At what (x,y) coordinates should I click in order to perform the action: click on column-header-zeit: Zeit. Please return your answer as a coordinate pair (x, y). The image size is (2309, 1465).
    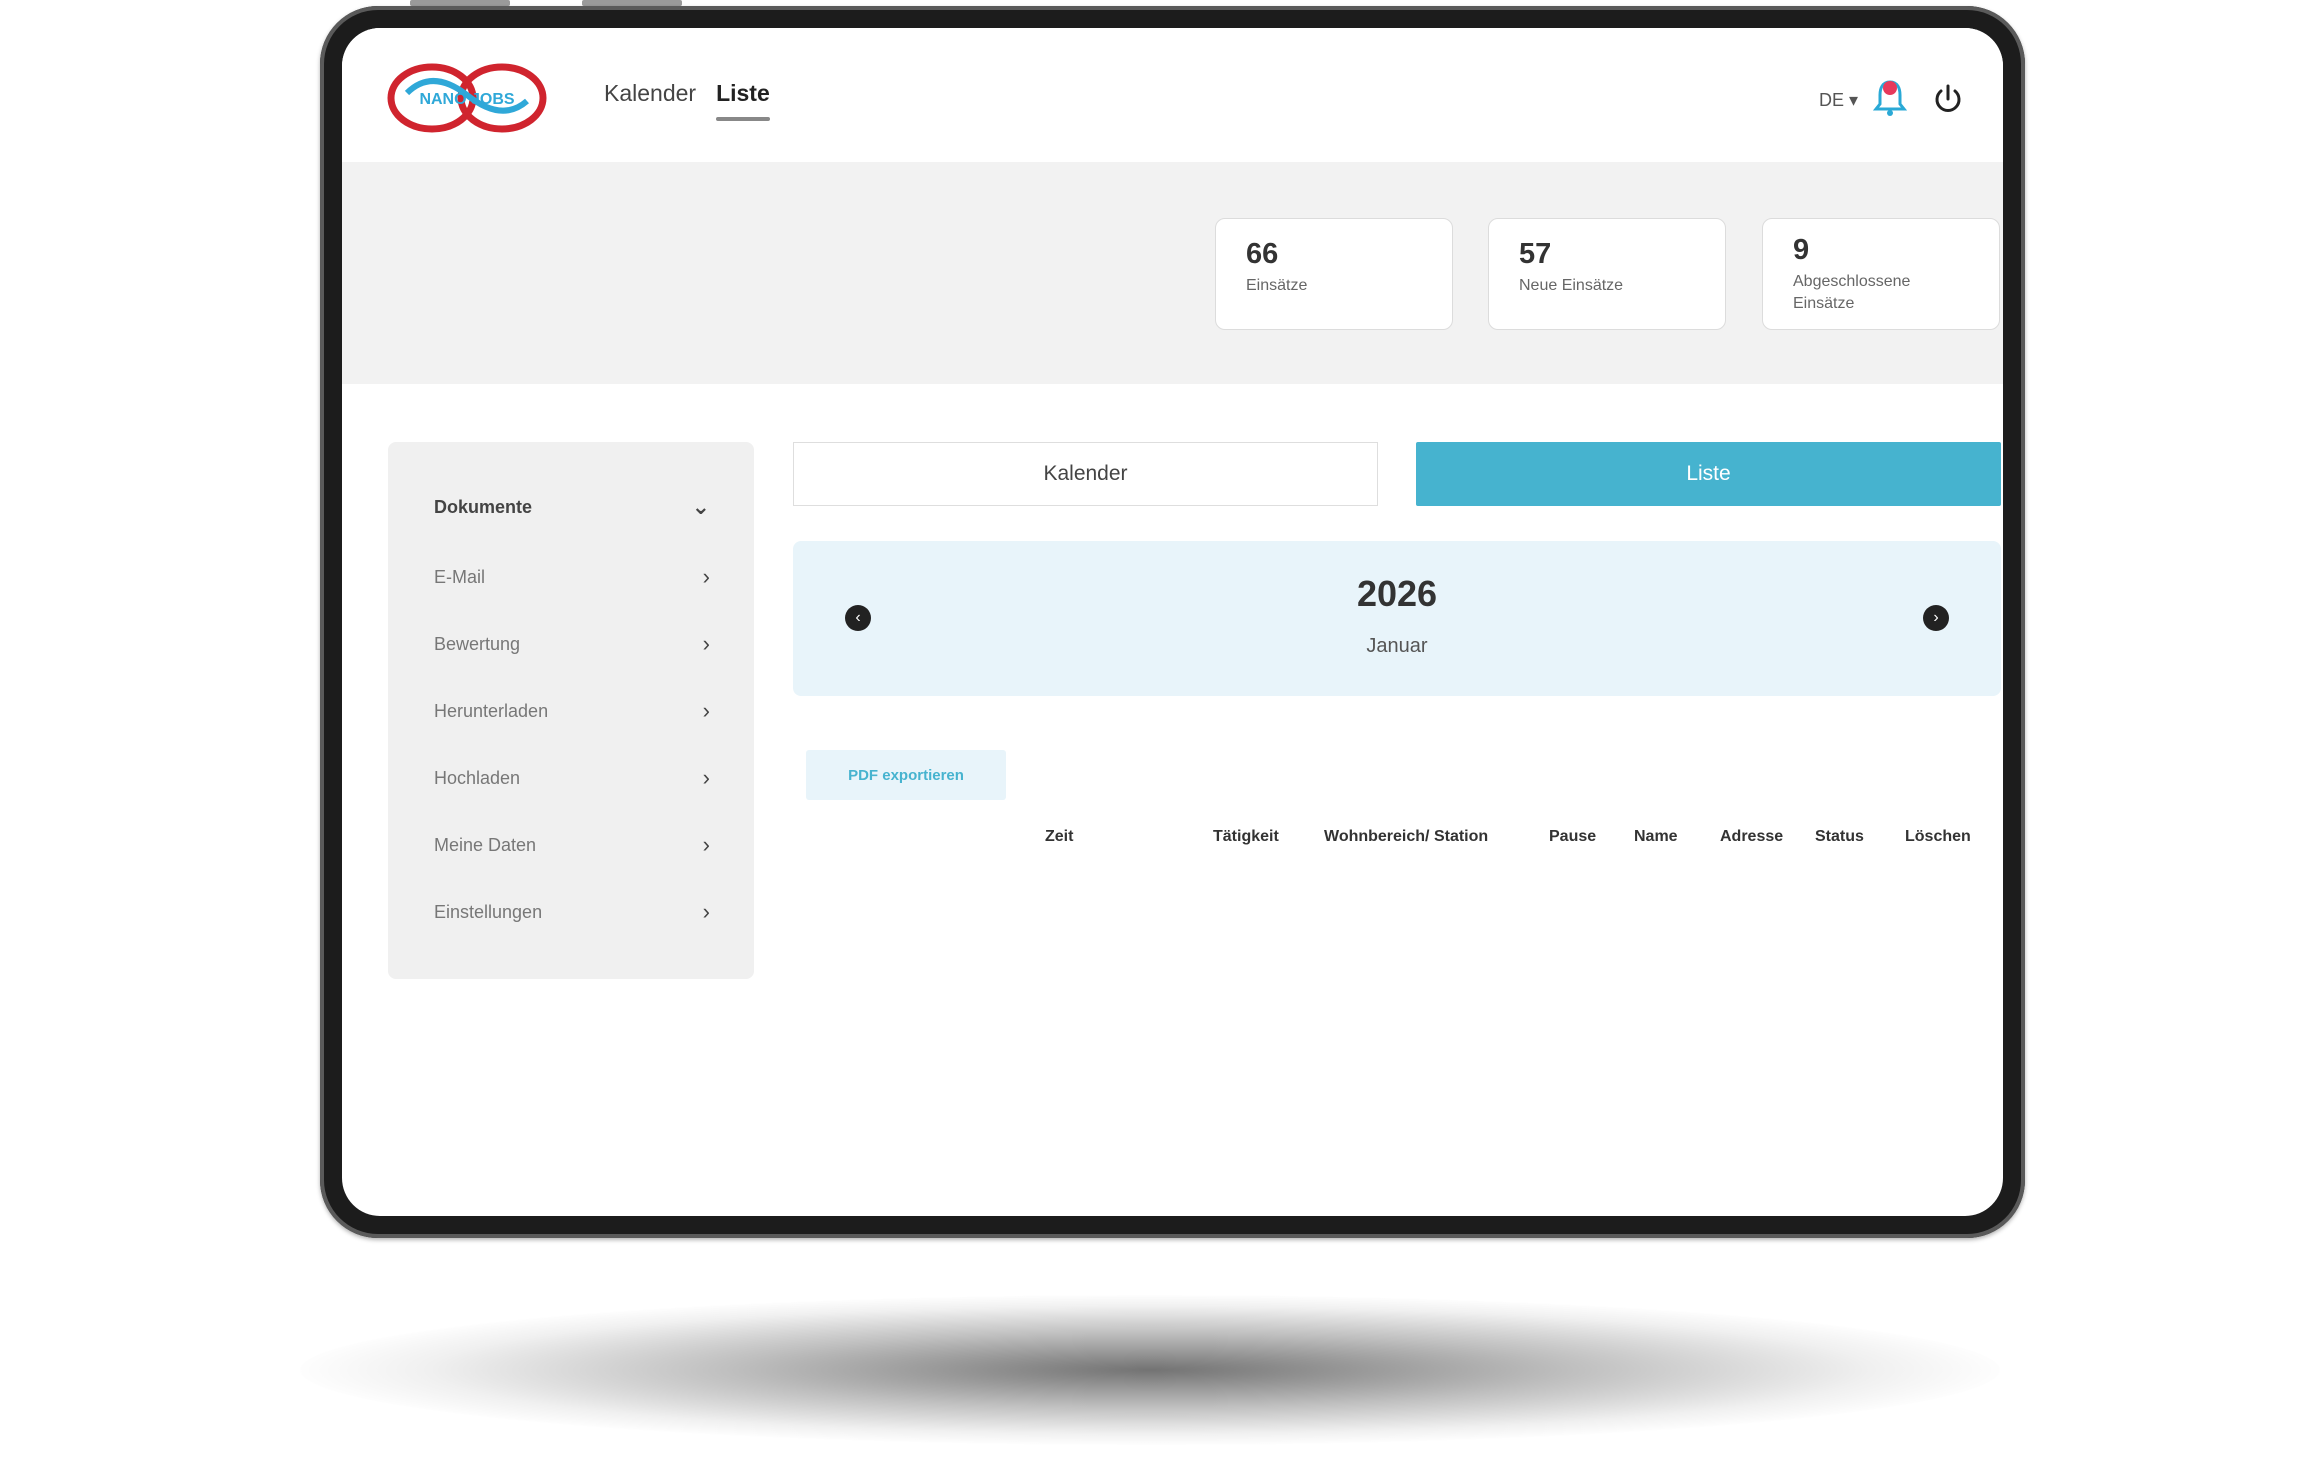
    Looking at the image, I should click on (1059, 836).